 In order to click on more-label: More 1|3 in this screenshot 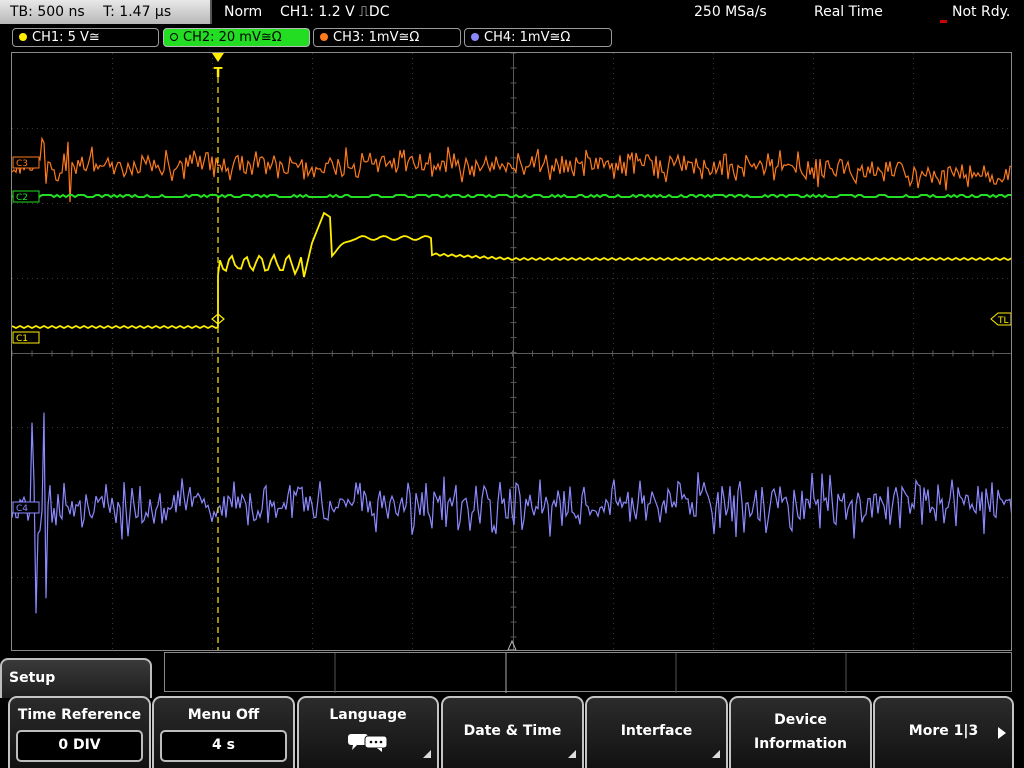, I will do `click(943, 731)`.